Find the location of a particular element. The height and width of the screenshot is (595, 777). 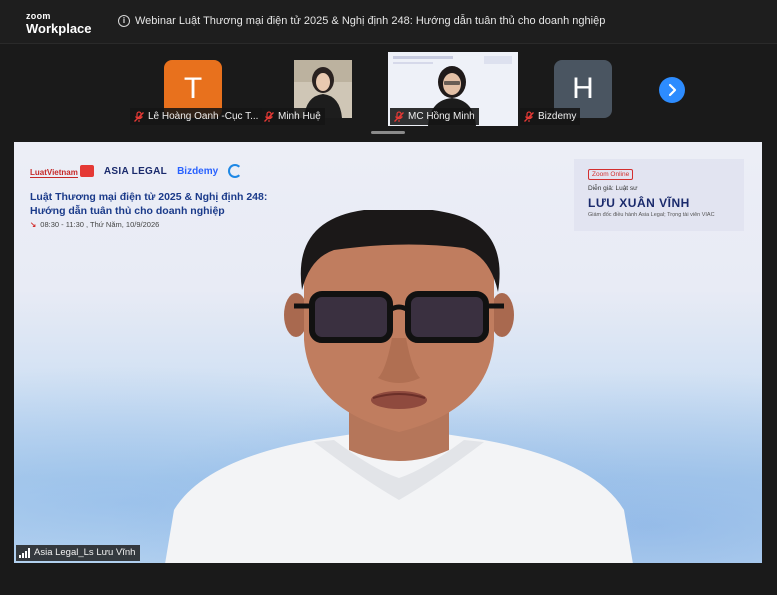

slide-time-text: 08:30 - 11:30 , Thứ Năm, 10/9/2026 is located at coordinates (100, 224).